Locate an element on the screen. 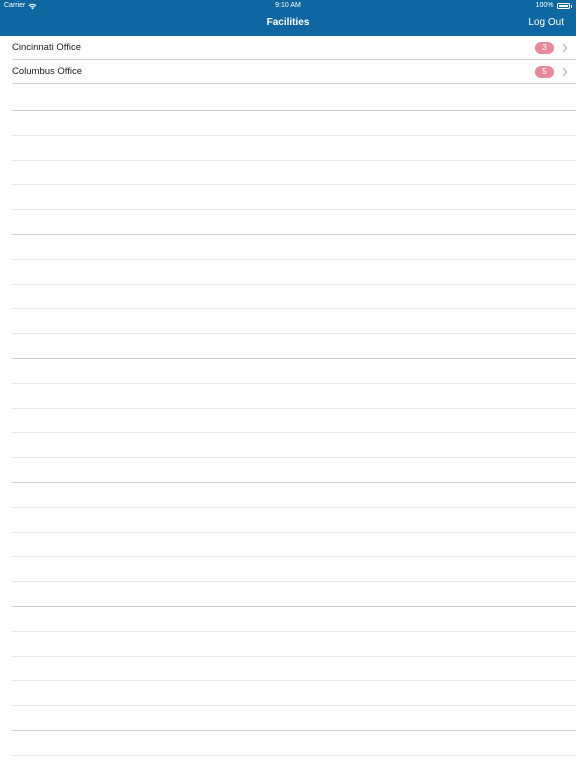  battery-icon is located at coordinates (563, 6).